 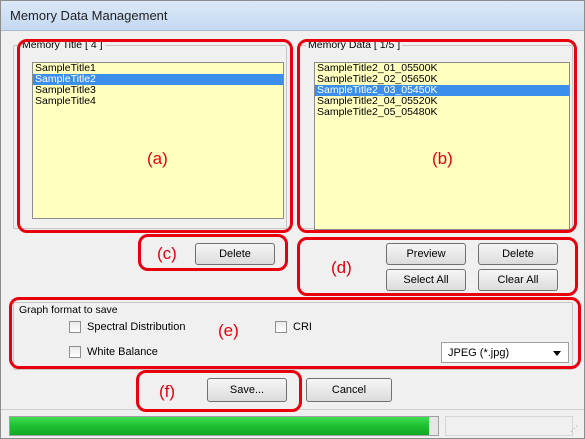 What do you see at coordinates (518, 280) in the screenshot?
I see `clear-all-button: Clear All` at bounding box center [518, 280].